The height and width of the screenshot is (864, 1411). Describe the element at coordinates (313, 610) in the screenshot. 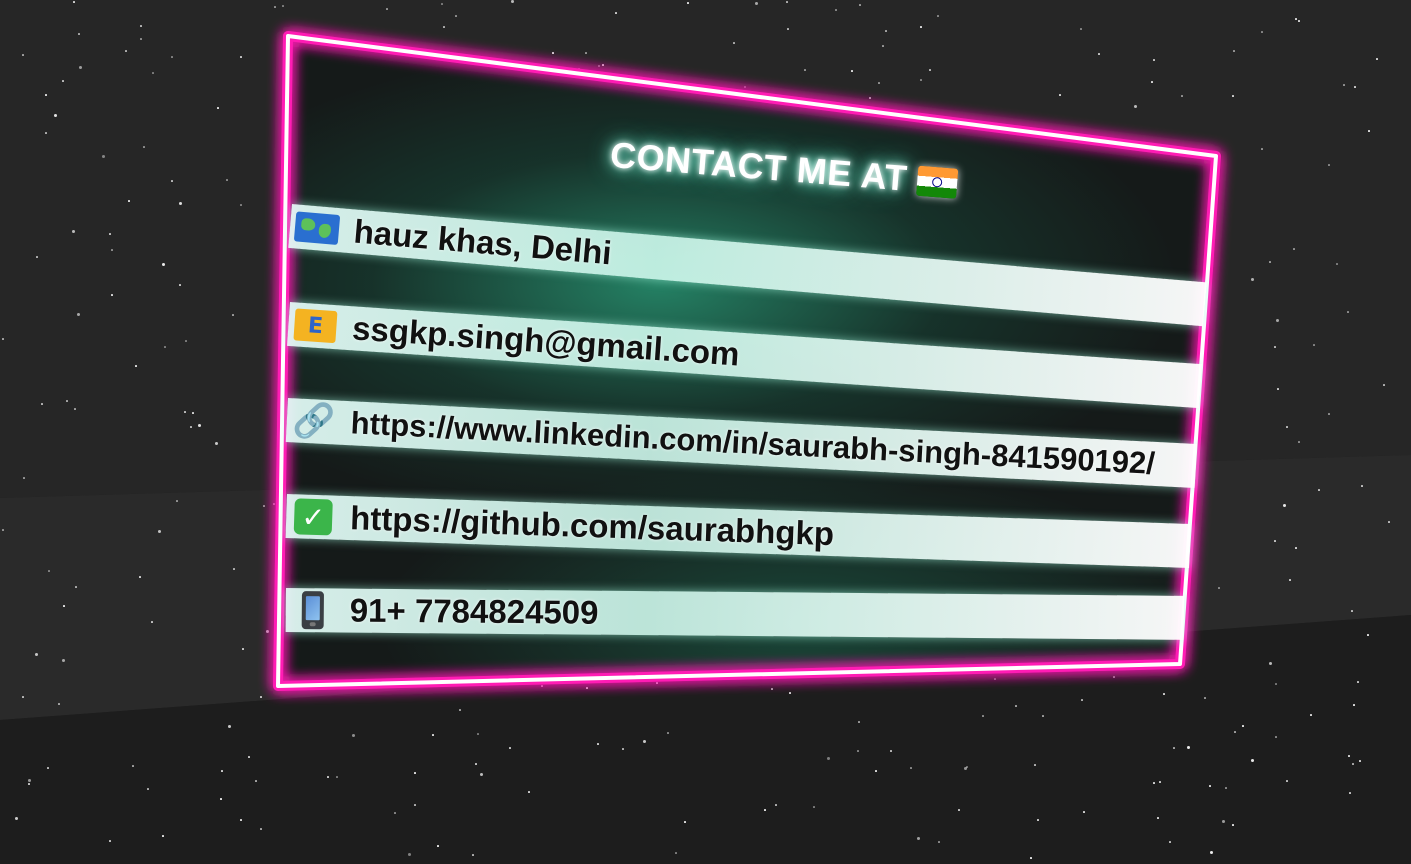

I see `mobile-phone-icon` at that location.